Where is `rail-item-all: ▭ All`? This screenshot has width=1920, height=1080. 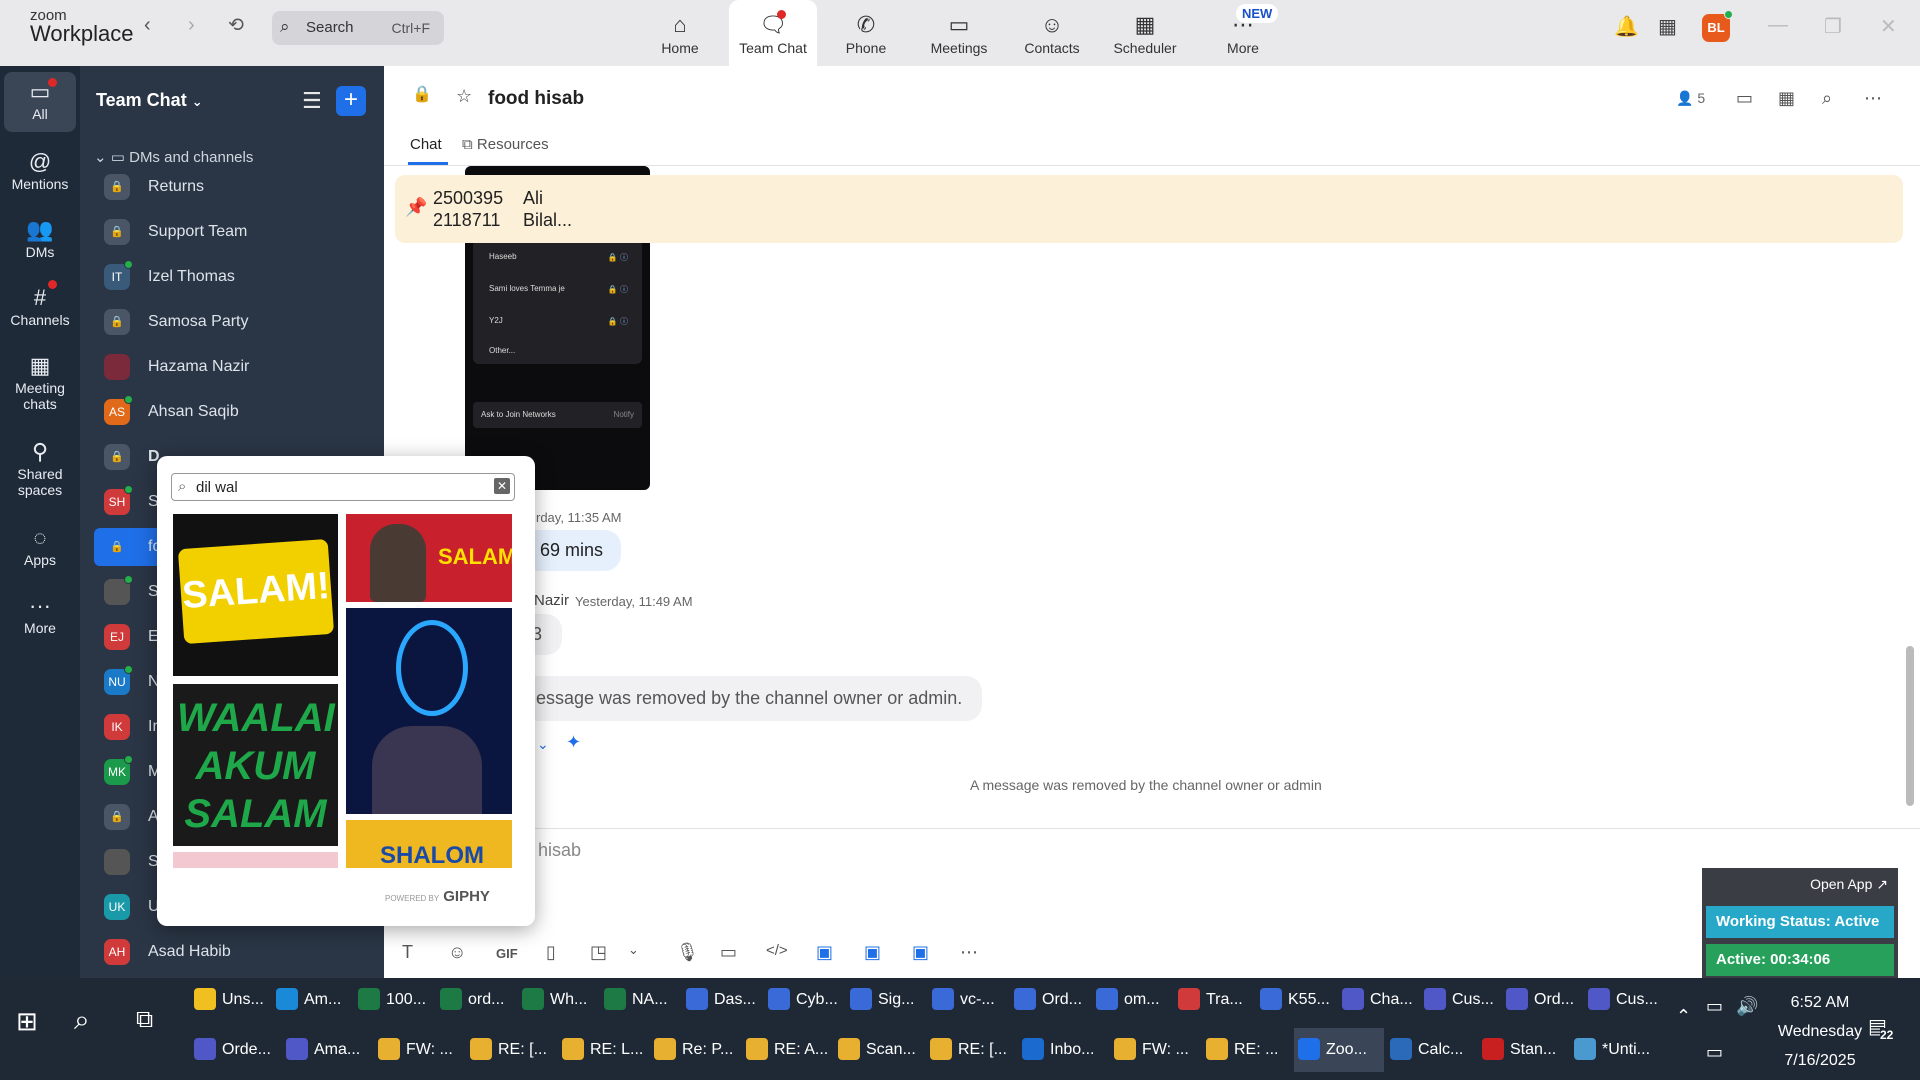
rail-item-all: ▭ All is located at coordinates (40, 102).